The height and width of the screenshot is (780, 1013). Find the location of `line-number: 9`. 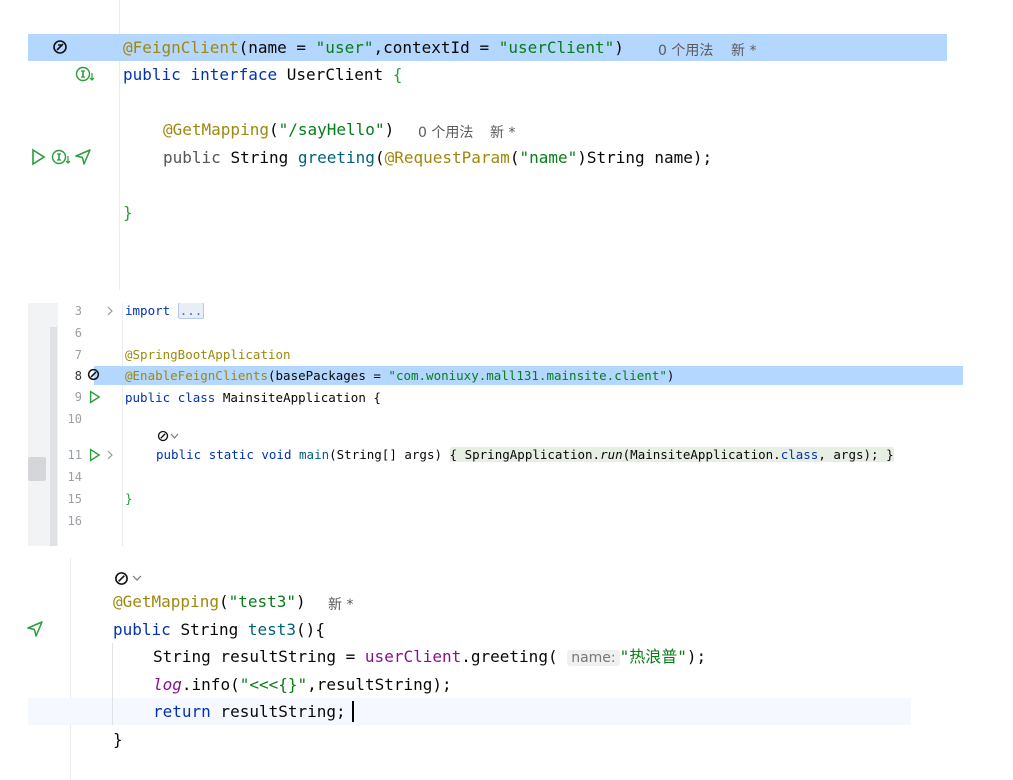

line-number: 9 is located at coordinates (78, 397).